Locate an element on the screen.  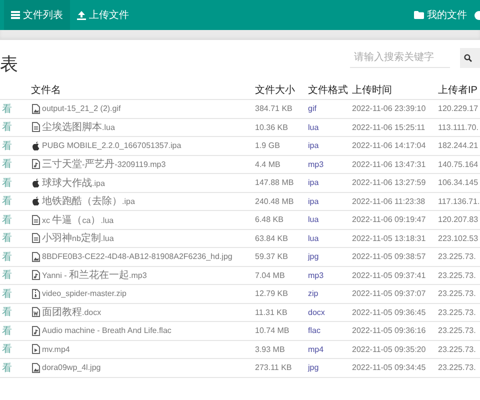
nav-link: 我的文件 is located at coordinates (440, 15).